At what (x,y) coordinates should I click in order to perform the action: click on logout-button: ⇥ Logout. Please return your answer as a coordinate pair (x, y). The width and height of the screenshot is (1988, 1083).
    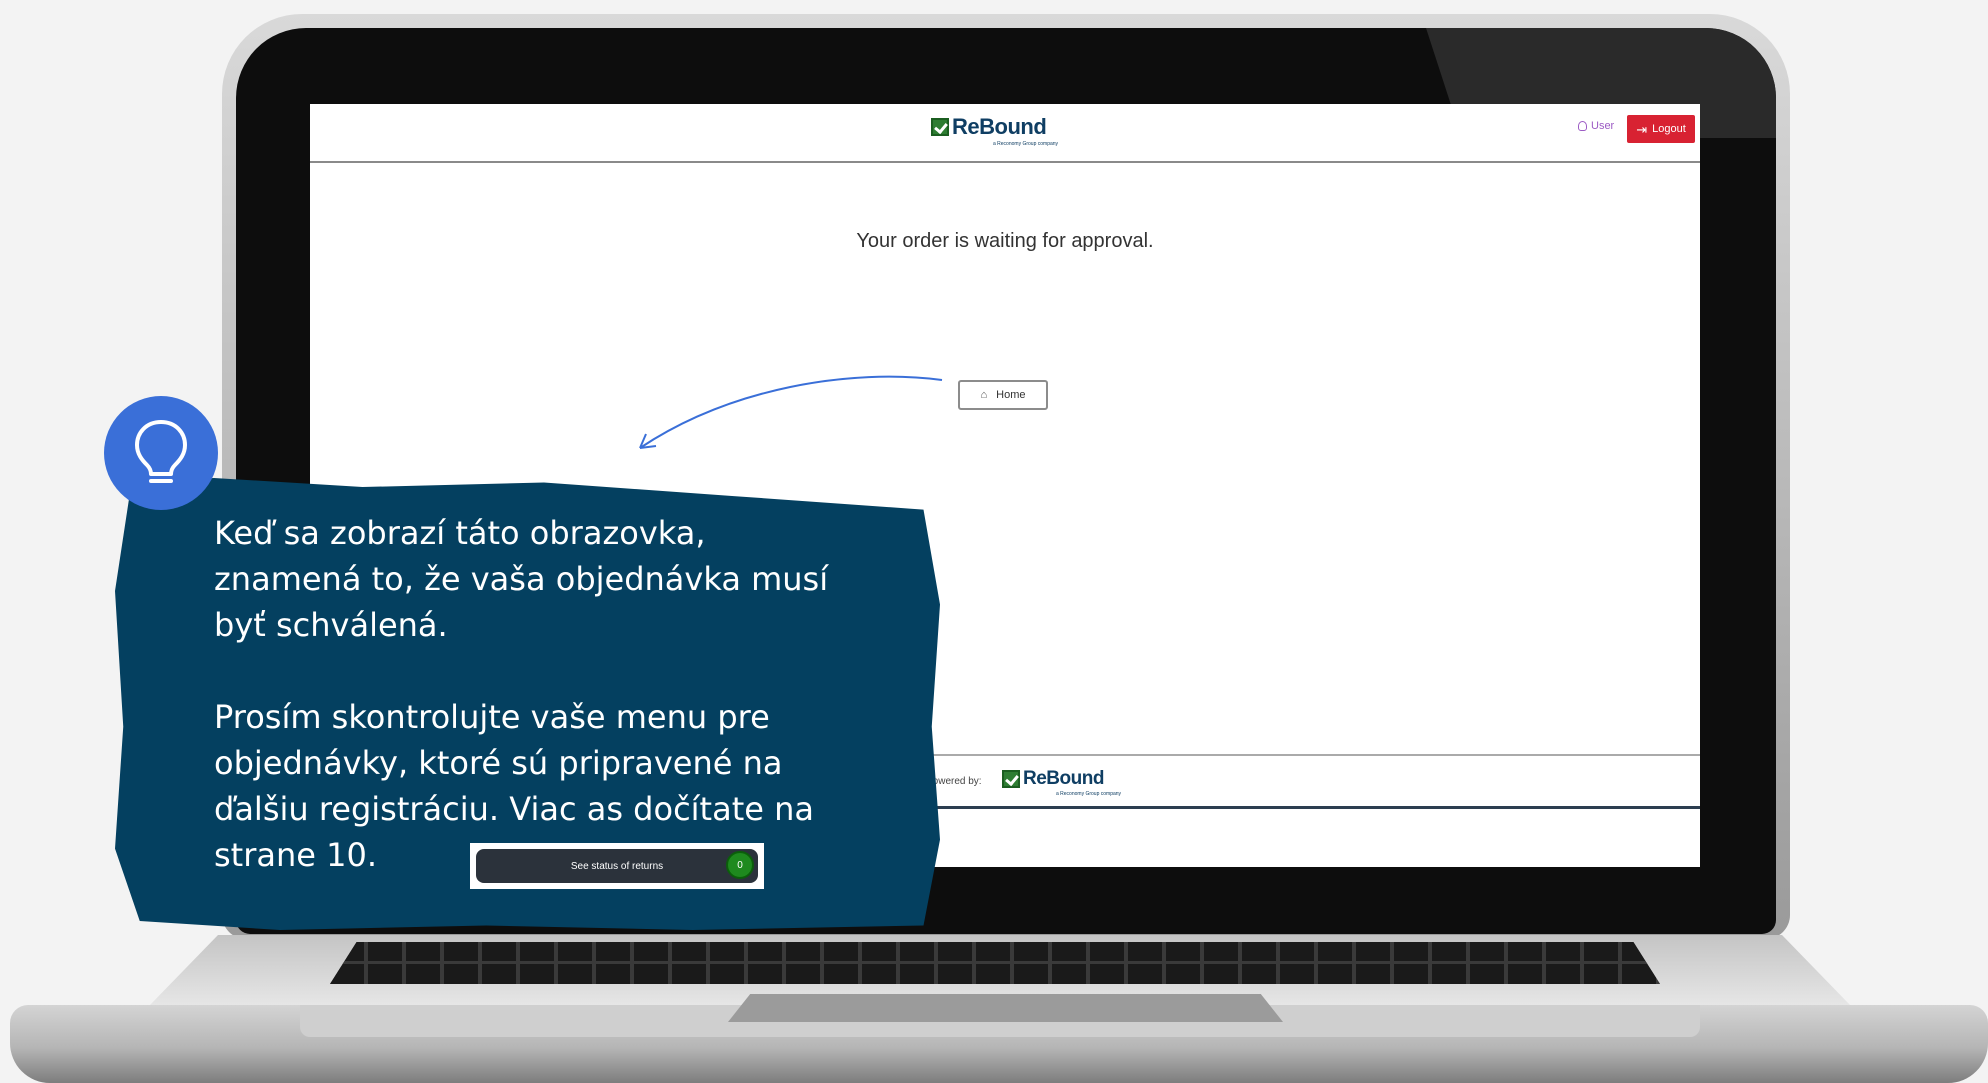
    Looking at the image, I should click on (1661, 129).